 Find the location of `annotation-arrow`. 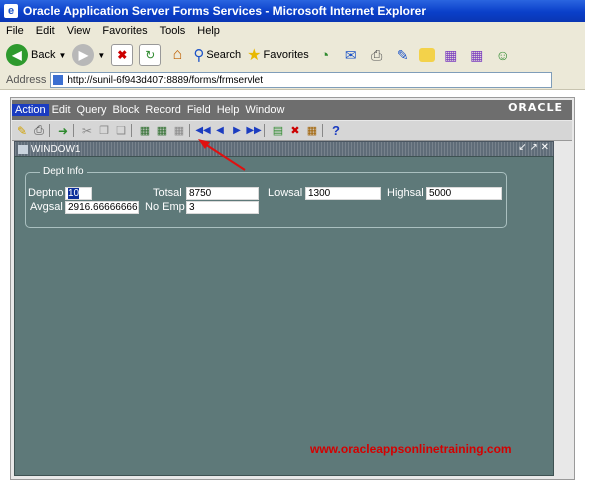

annotation-arrow is located at coordinates (222, 155).